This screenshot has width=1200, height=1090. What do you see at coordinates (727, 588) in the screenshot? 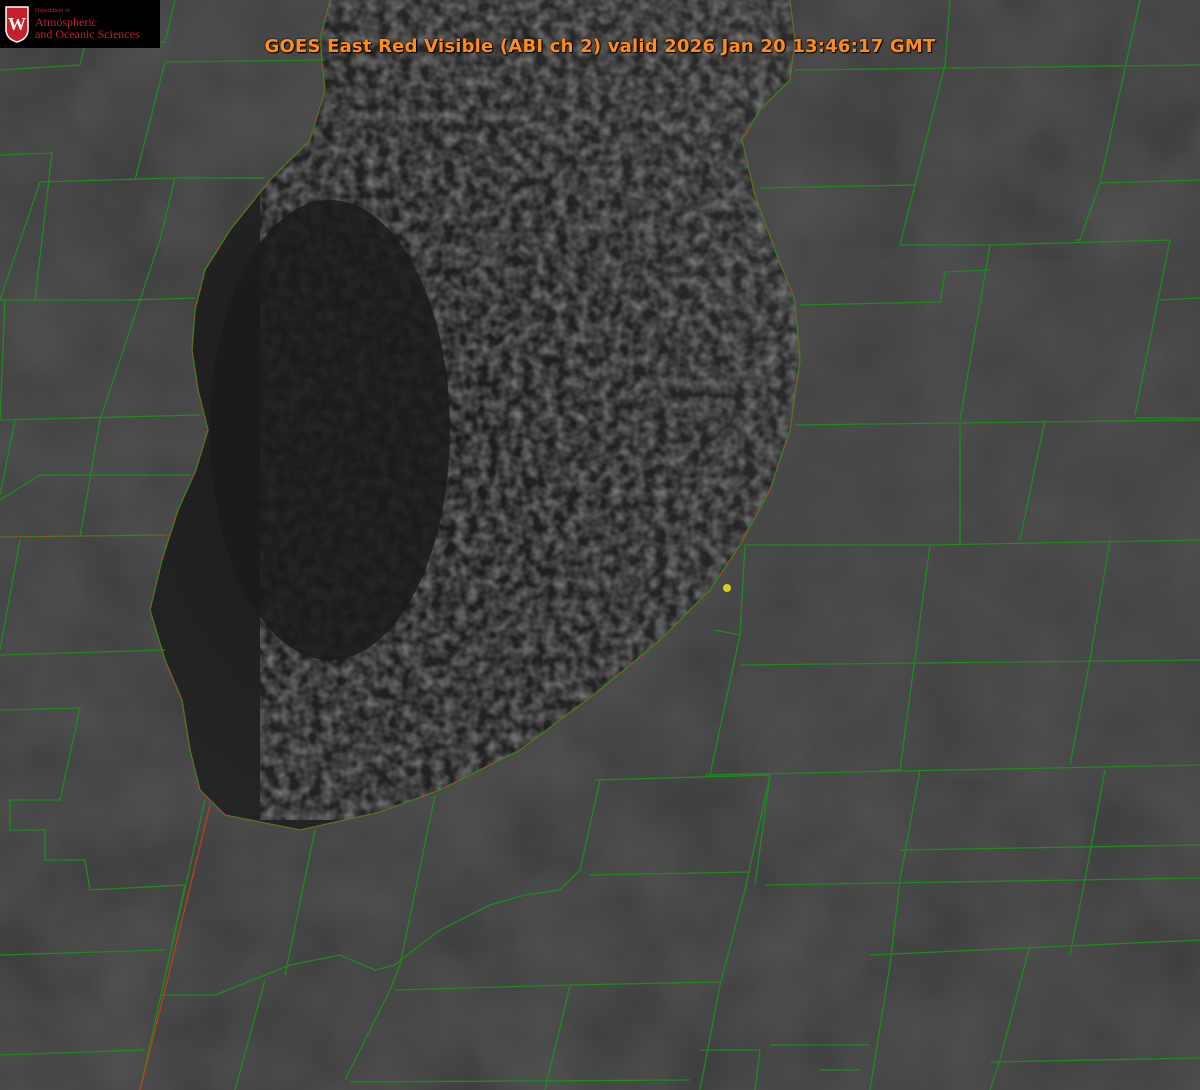
I see `location-marker` at bounding box center [727, 588].